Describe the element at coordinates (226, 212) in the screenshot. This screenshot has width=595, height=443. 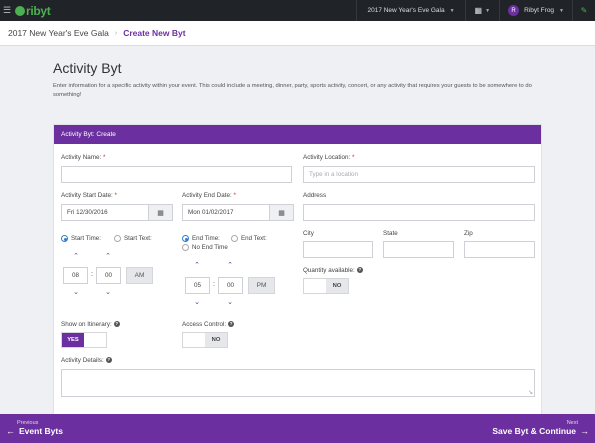
I see `end-date-input: Mon 01/02/2017` at that location.